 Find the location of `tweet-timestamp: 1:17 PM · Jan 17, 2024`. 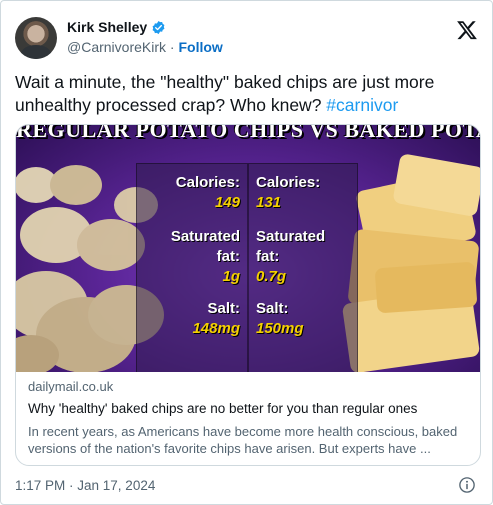

tweet-timestamp: 1:17 PM · Jan 17, 2024 is located at coordinates (85, 485).